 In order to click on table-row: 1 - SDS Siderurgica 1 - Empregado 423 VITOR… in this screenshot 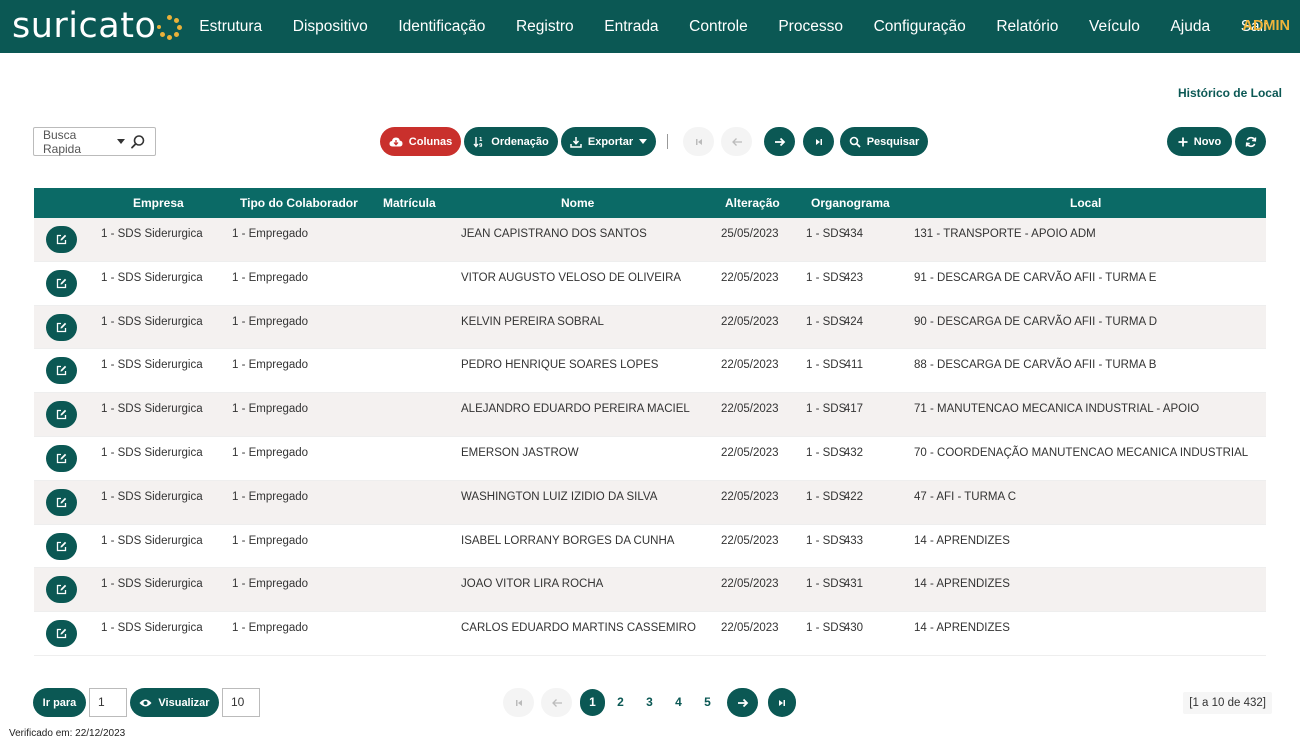, I will do `click(650, 284)`.